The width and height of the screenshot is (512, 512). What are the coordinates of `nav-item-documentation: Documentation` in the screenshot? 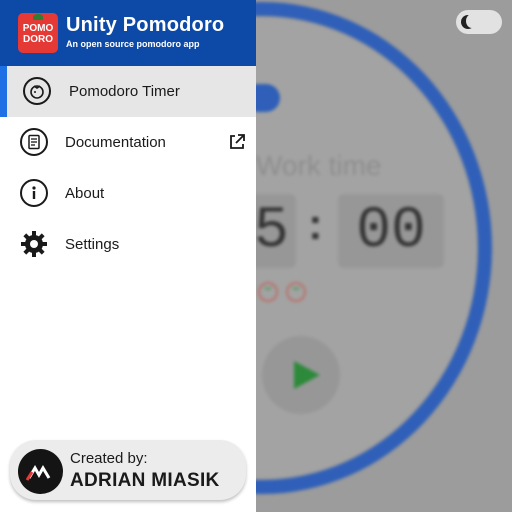 It's located at (128, 142).